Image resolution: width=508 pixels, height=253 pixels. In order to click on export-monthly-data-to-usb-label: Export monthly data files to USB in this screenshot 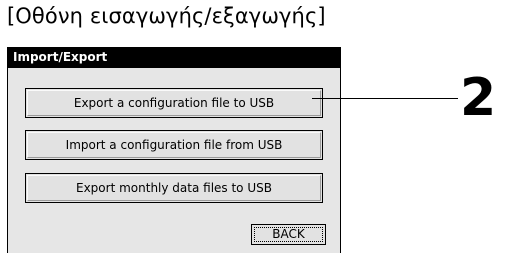, I will do `click(174, 188)`.